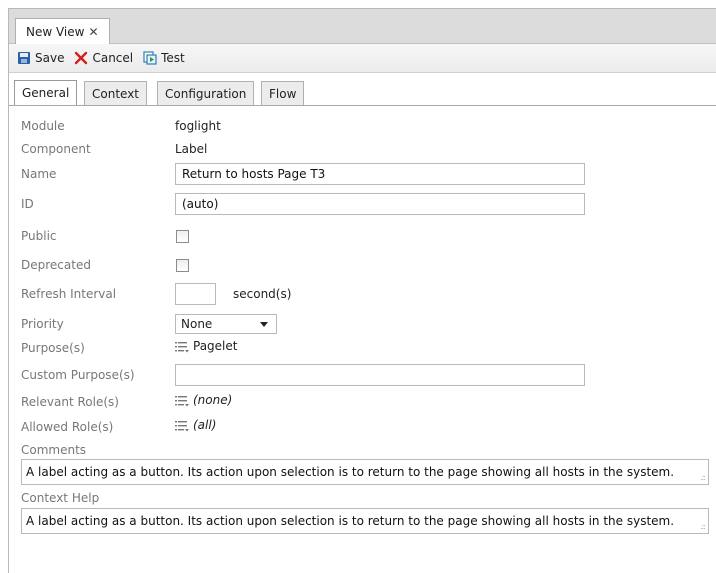 The image size is (716, 573). What do you see at coordinates (195, 294) in the screenshot?
I see `refresh-interval-field` at bounding box center [195, 294].